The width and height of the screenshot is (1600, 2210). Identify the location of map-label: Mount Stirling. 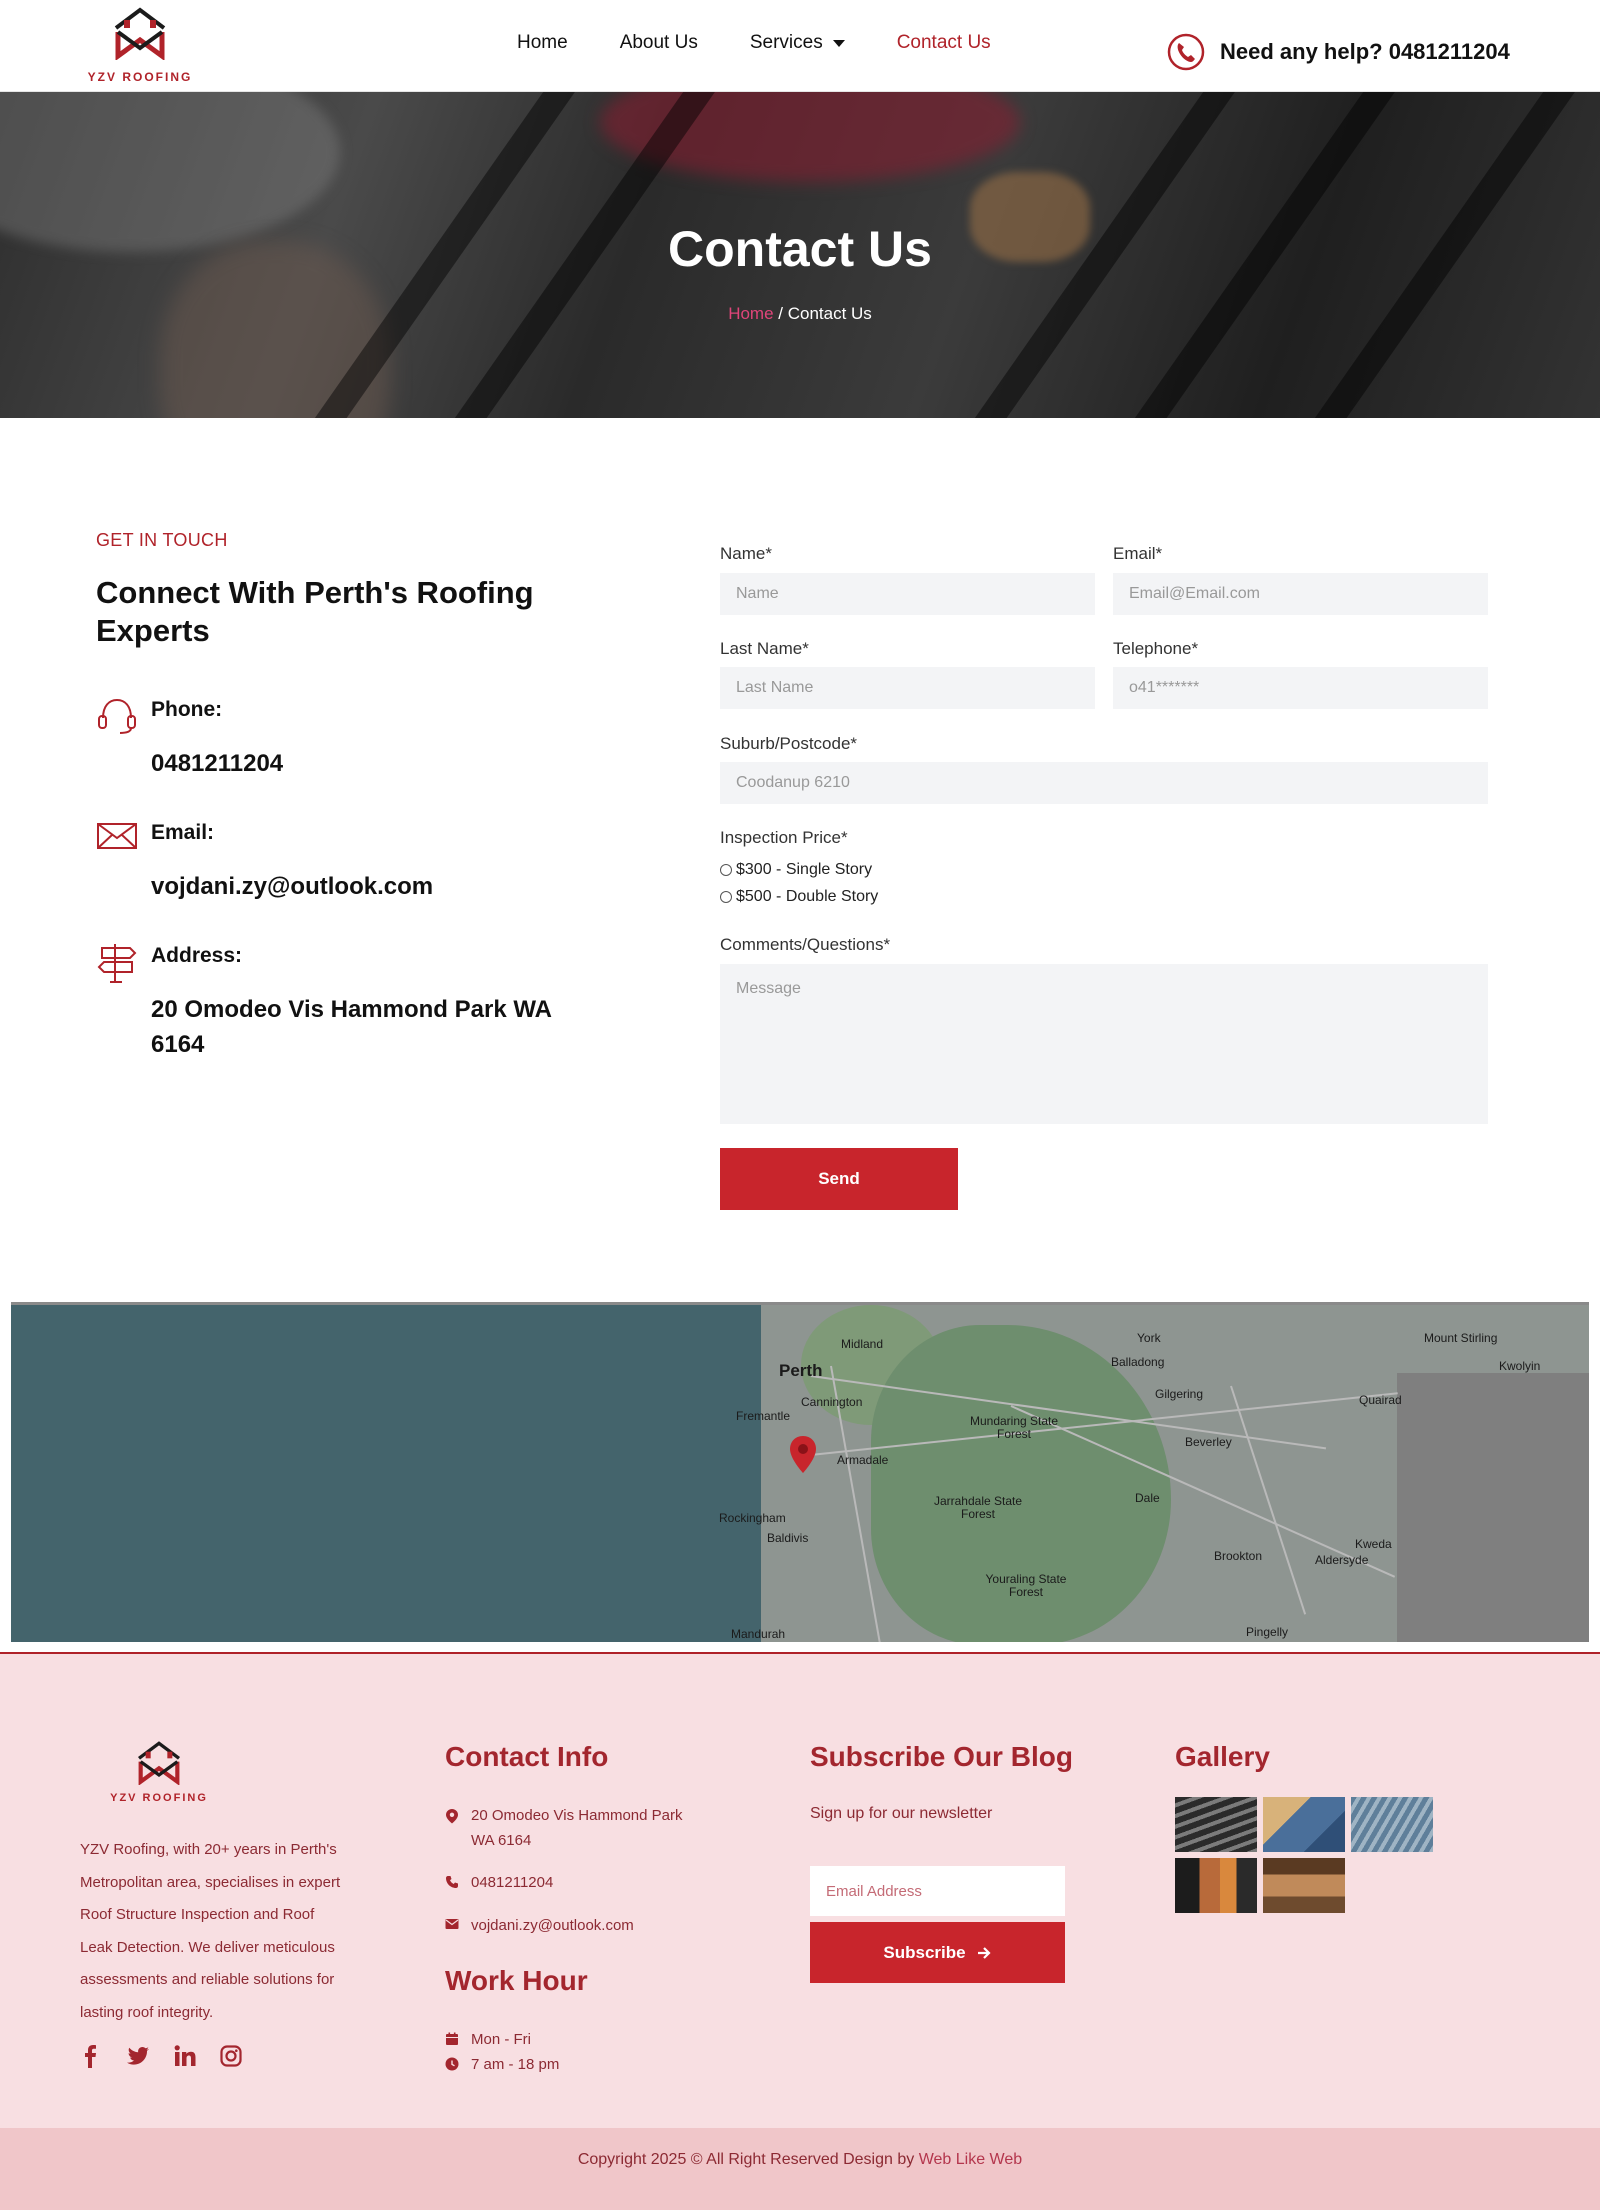
(1461, 1338).